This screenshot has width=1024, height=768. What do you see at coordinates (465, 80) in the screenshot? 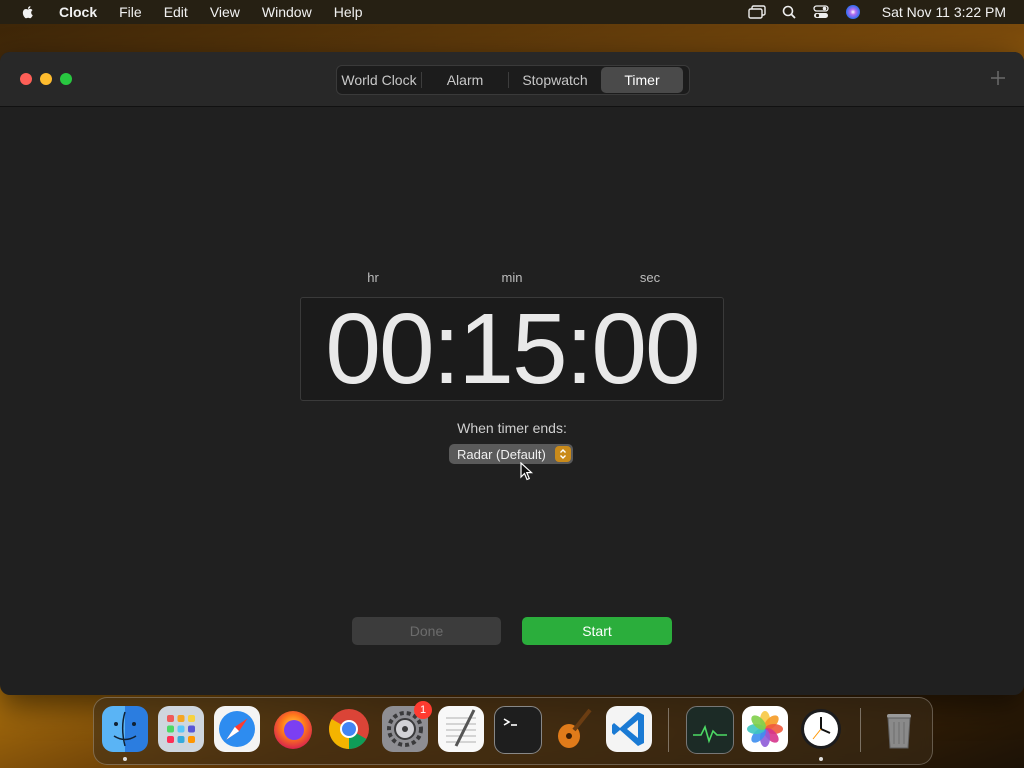
I see `tab-alarm: Alarm` at bounding box center [465, 80].